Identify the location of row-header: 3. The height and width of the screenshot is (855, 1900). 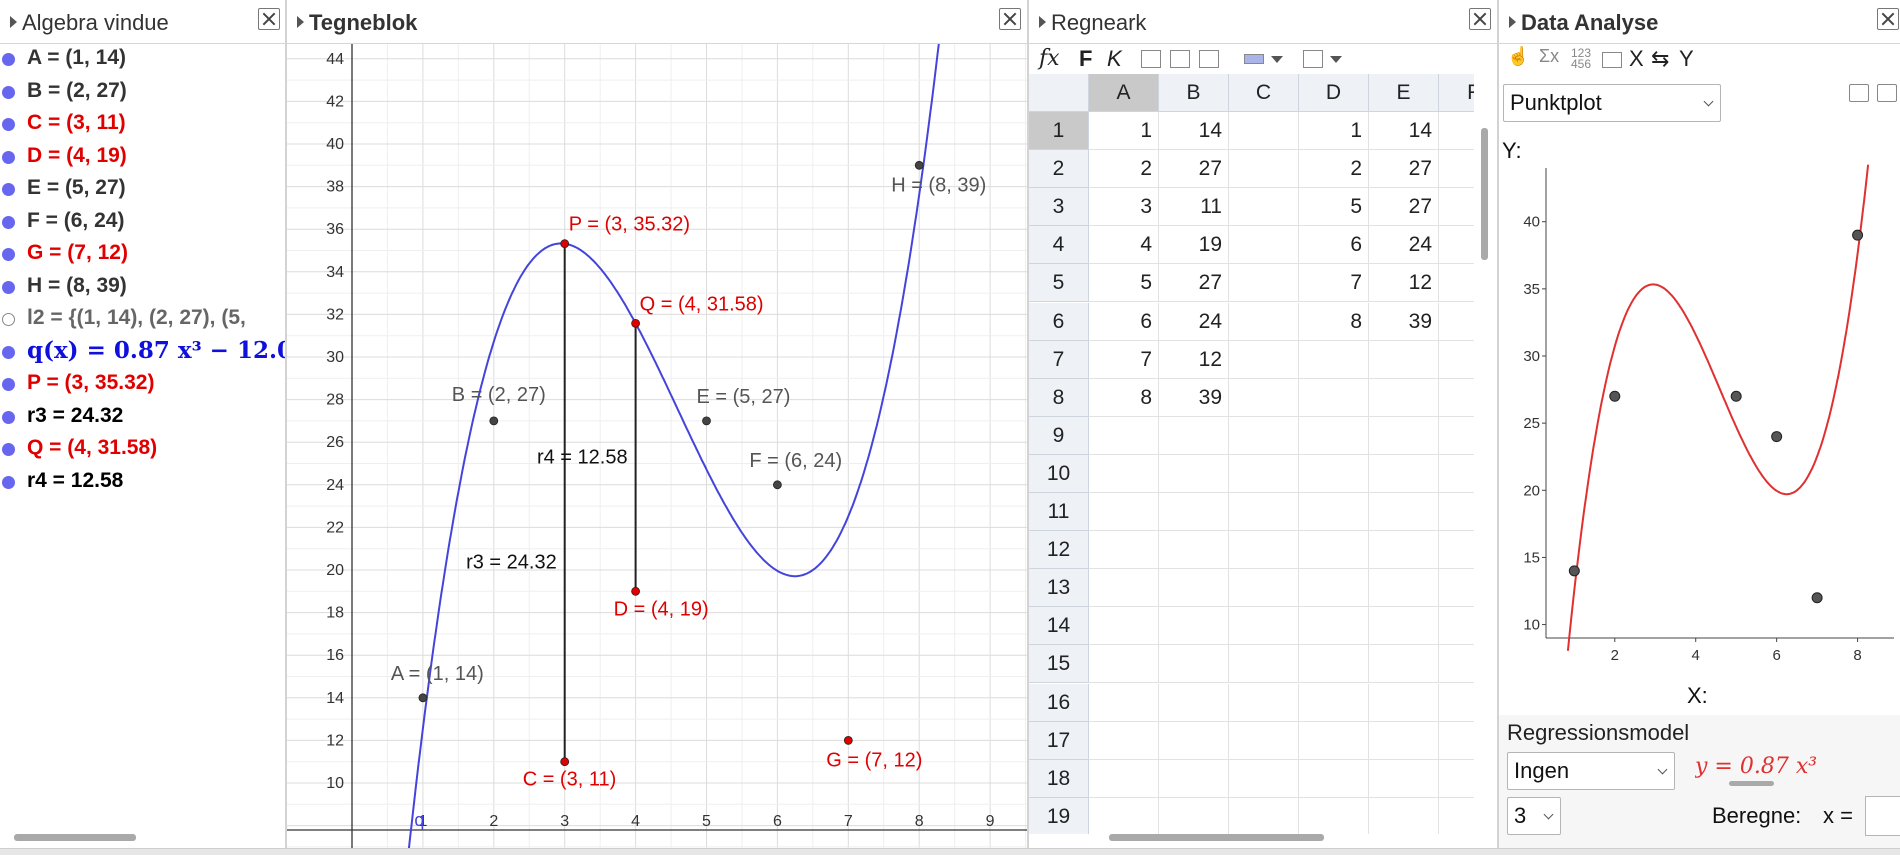
(1059, 207).